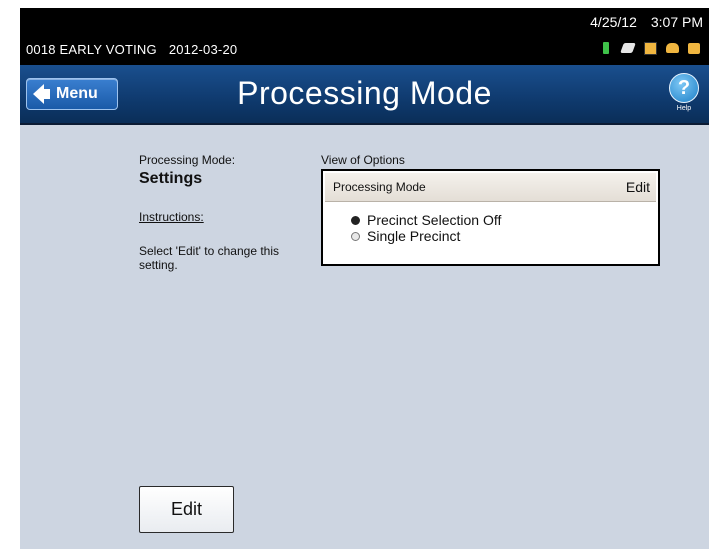 The image size is (709, 549). I want to click on datetime: 4/25/12 3:07 PM, so click(646, 22).